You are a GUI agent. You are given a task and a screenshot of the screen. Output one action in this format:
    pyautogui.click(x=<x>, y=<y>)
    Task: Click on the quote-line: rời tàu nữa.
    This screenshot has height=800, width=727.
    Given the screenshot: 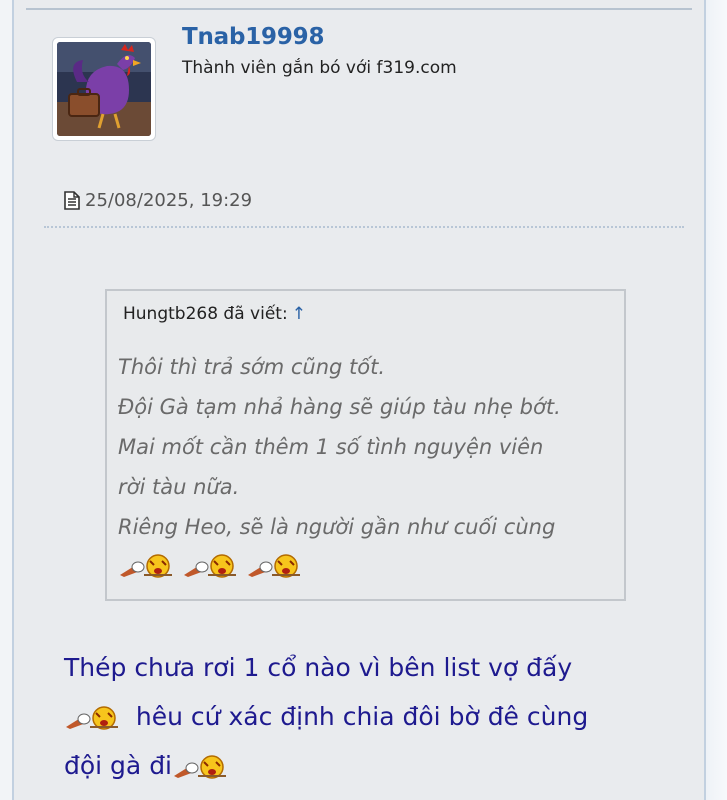 What is the action you would take?
    pyautogui.click(x=179, y=487)
    